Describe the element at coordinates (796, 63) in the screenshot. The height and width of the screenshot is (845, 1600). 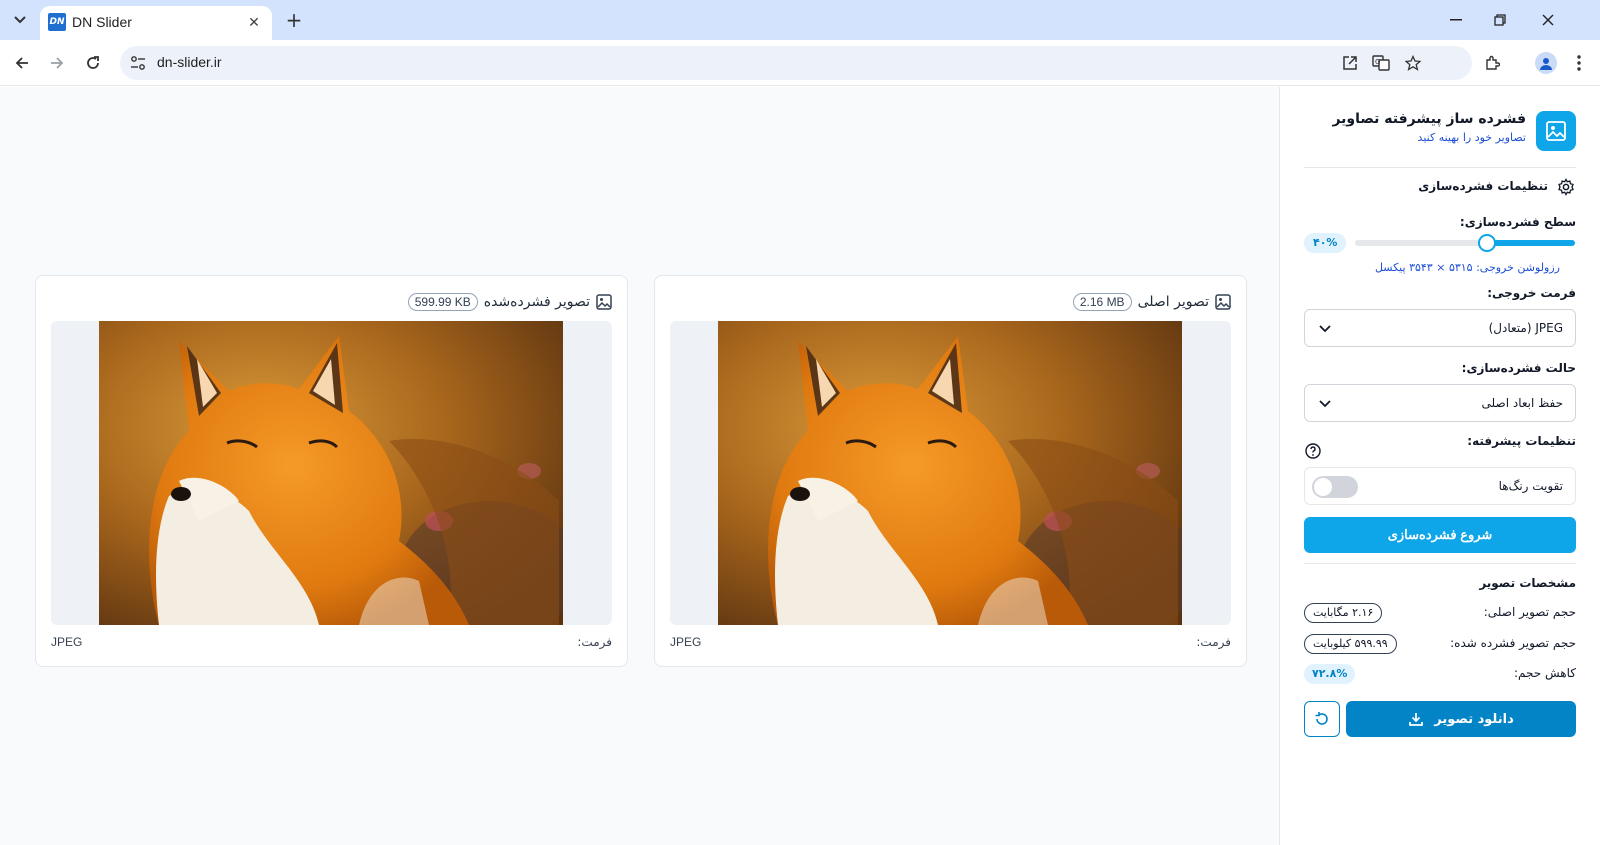
I see `address-bar: dn-slider.ir G` at that location.